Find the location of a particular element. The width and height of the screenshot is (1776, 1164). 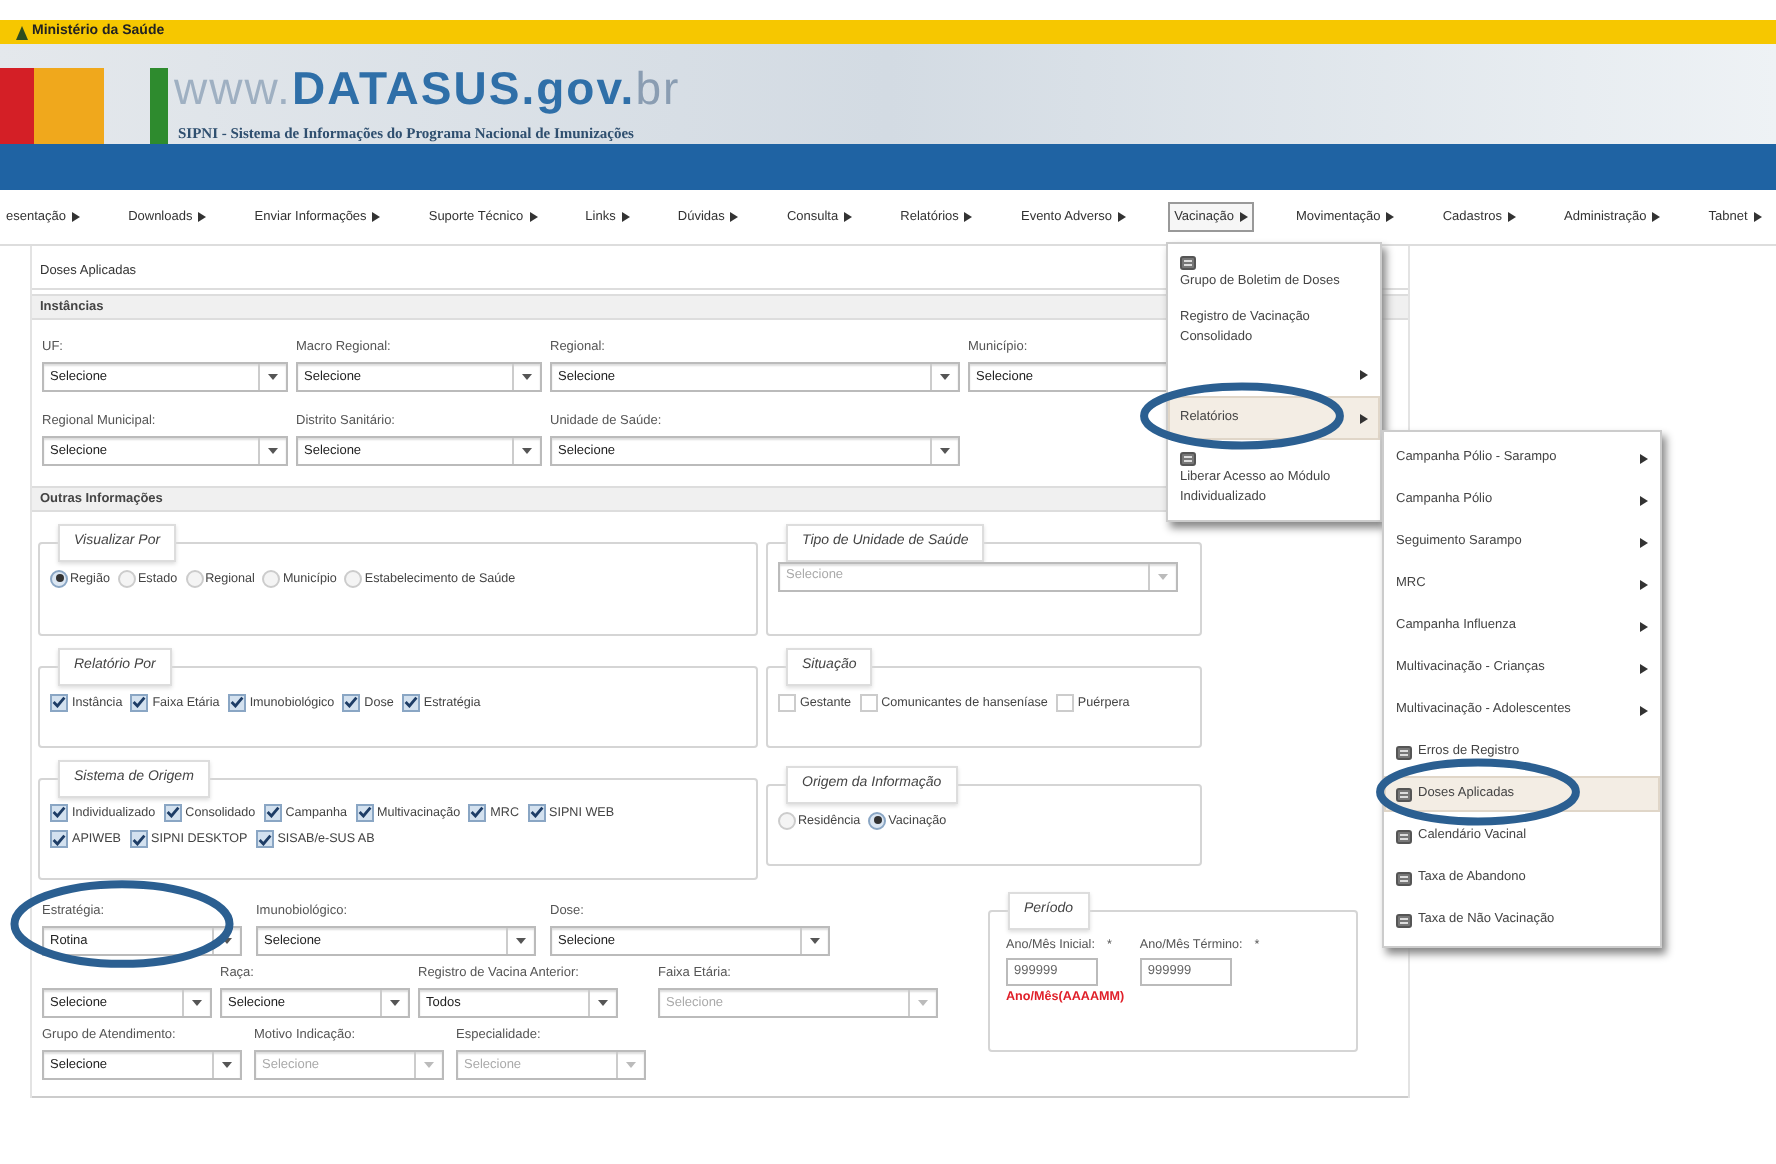

emblem-icon is located at coordinates (22, 32).